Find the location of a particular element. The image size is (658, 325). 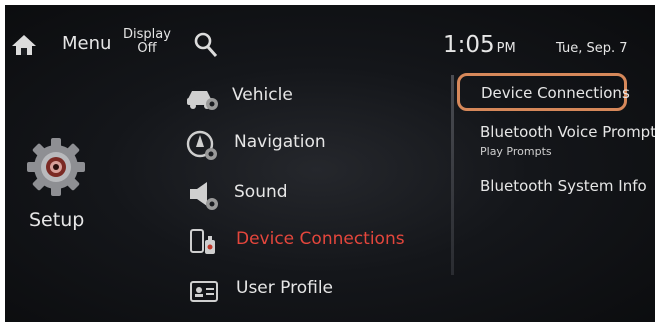

menu-item-navigation: Navigation is located at coordinates (308, 145).